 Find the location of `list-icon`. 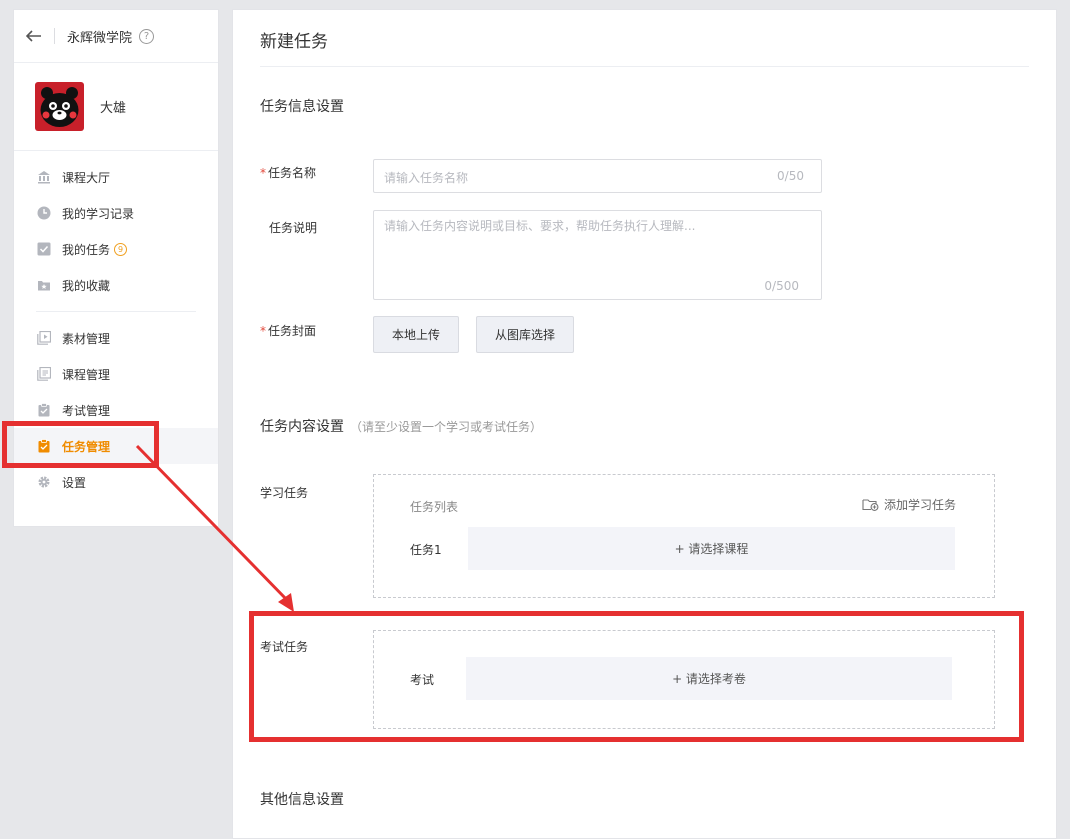

list-icon is located at coordinates (44, 374).